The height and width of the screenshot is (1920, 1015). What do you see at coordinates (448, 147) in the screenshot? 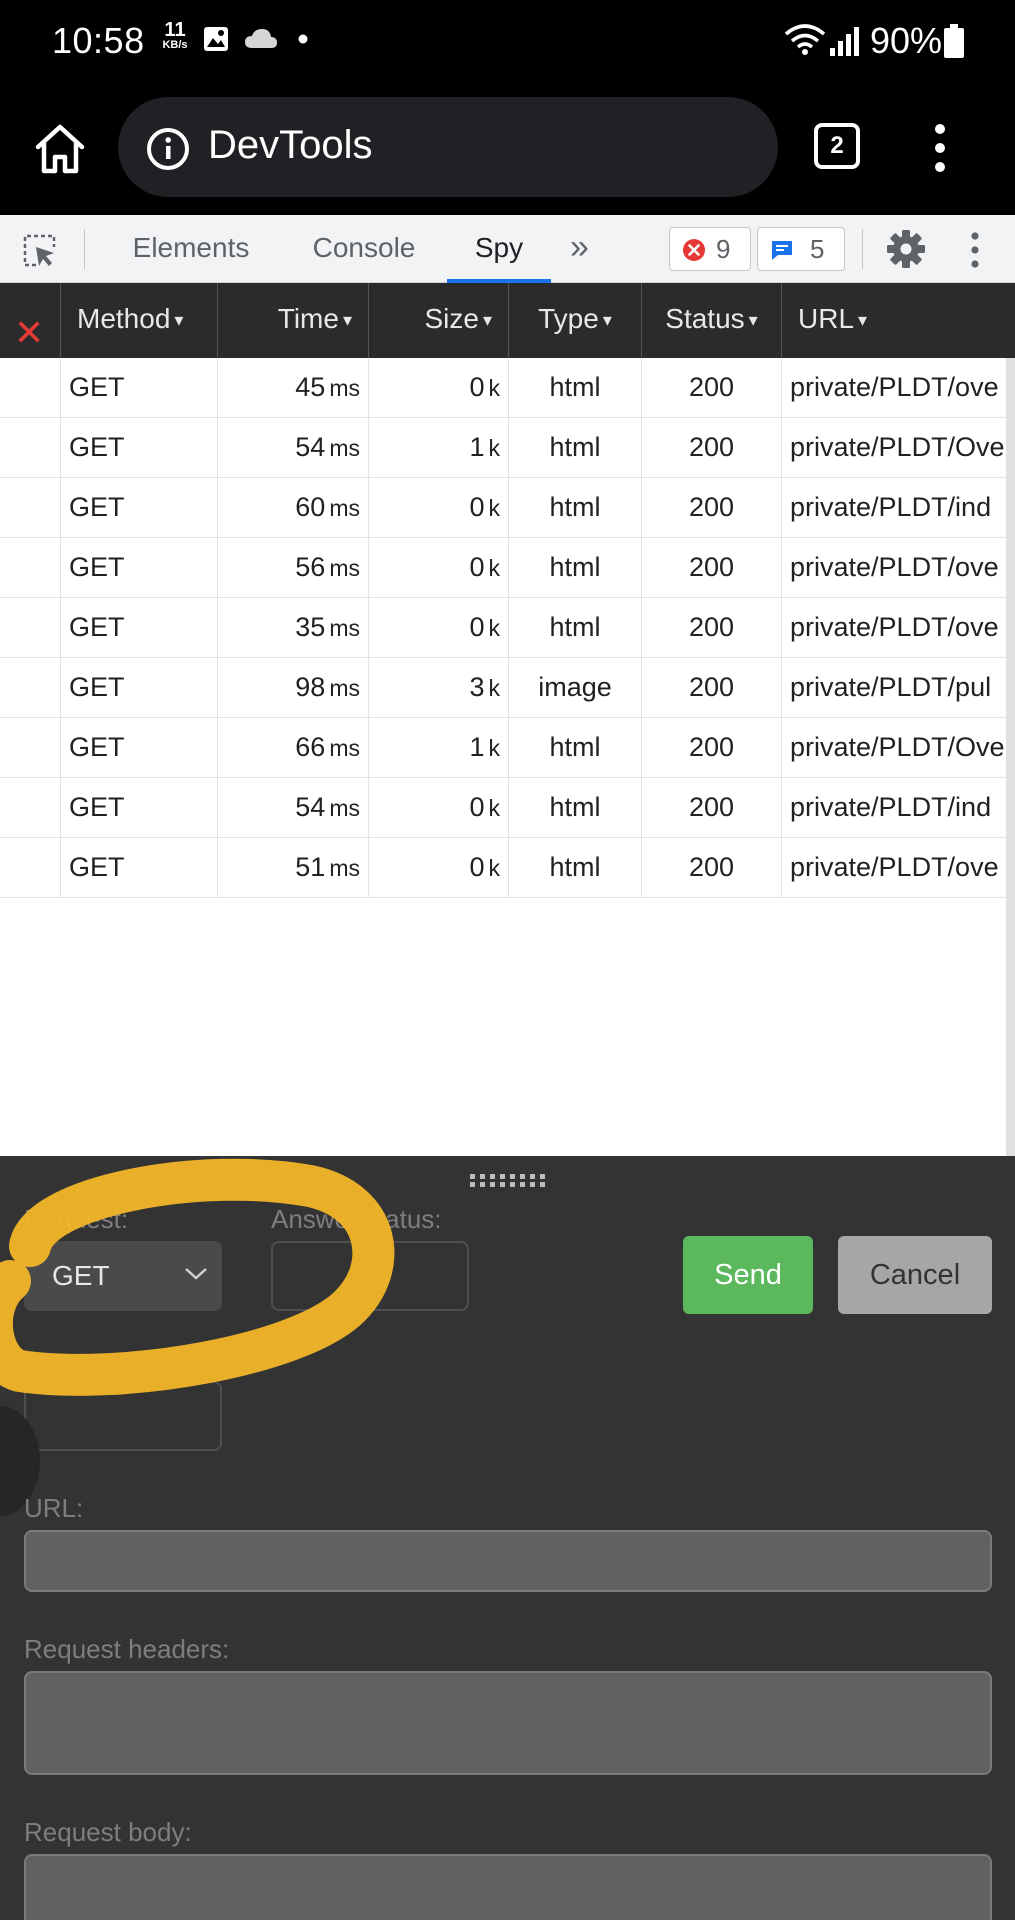
I see `address-bar: DevTools` at bounding box center [448, 147].